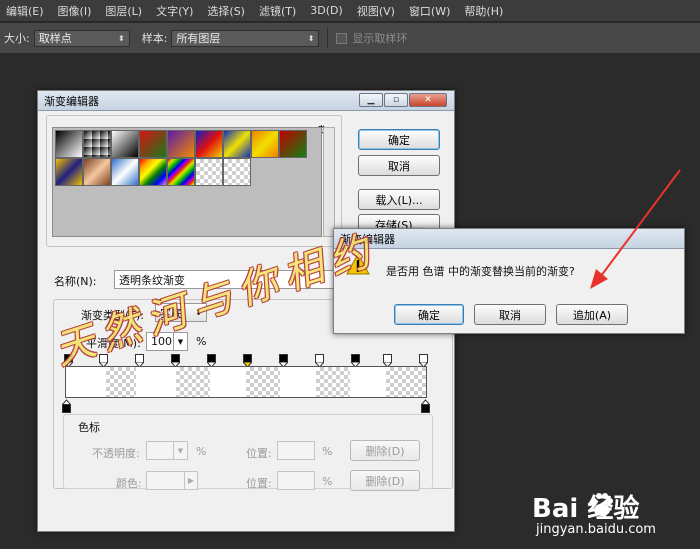 The height and width of the screenshot is (549, 700). What do you see at coordinates (480, 271) in the screenshot?
I see `confirm-message: 是否用 色谱 中的渐变替换当前的渐变?` at bounding box center [480, 271].